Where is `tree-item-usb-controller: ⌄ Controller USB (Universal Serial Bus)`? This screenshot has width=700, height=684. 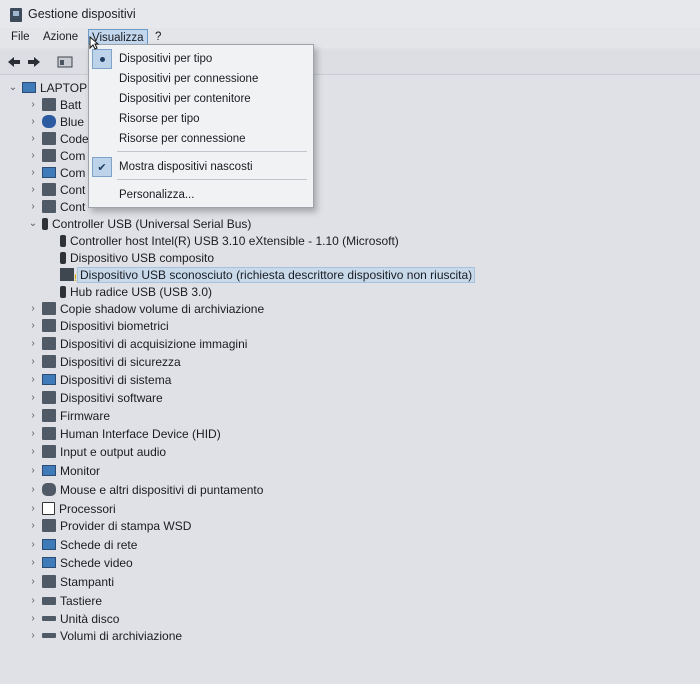
tree-item-usb-controller: ⌄ Controller USB (Universal Serial Bus) is located at coordinates (140, 223).